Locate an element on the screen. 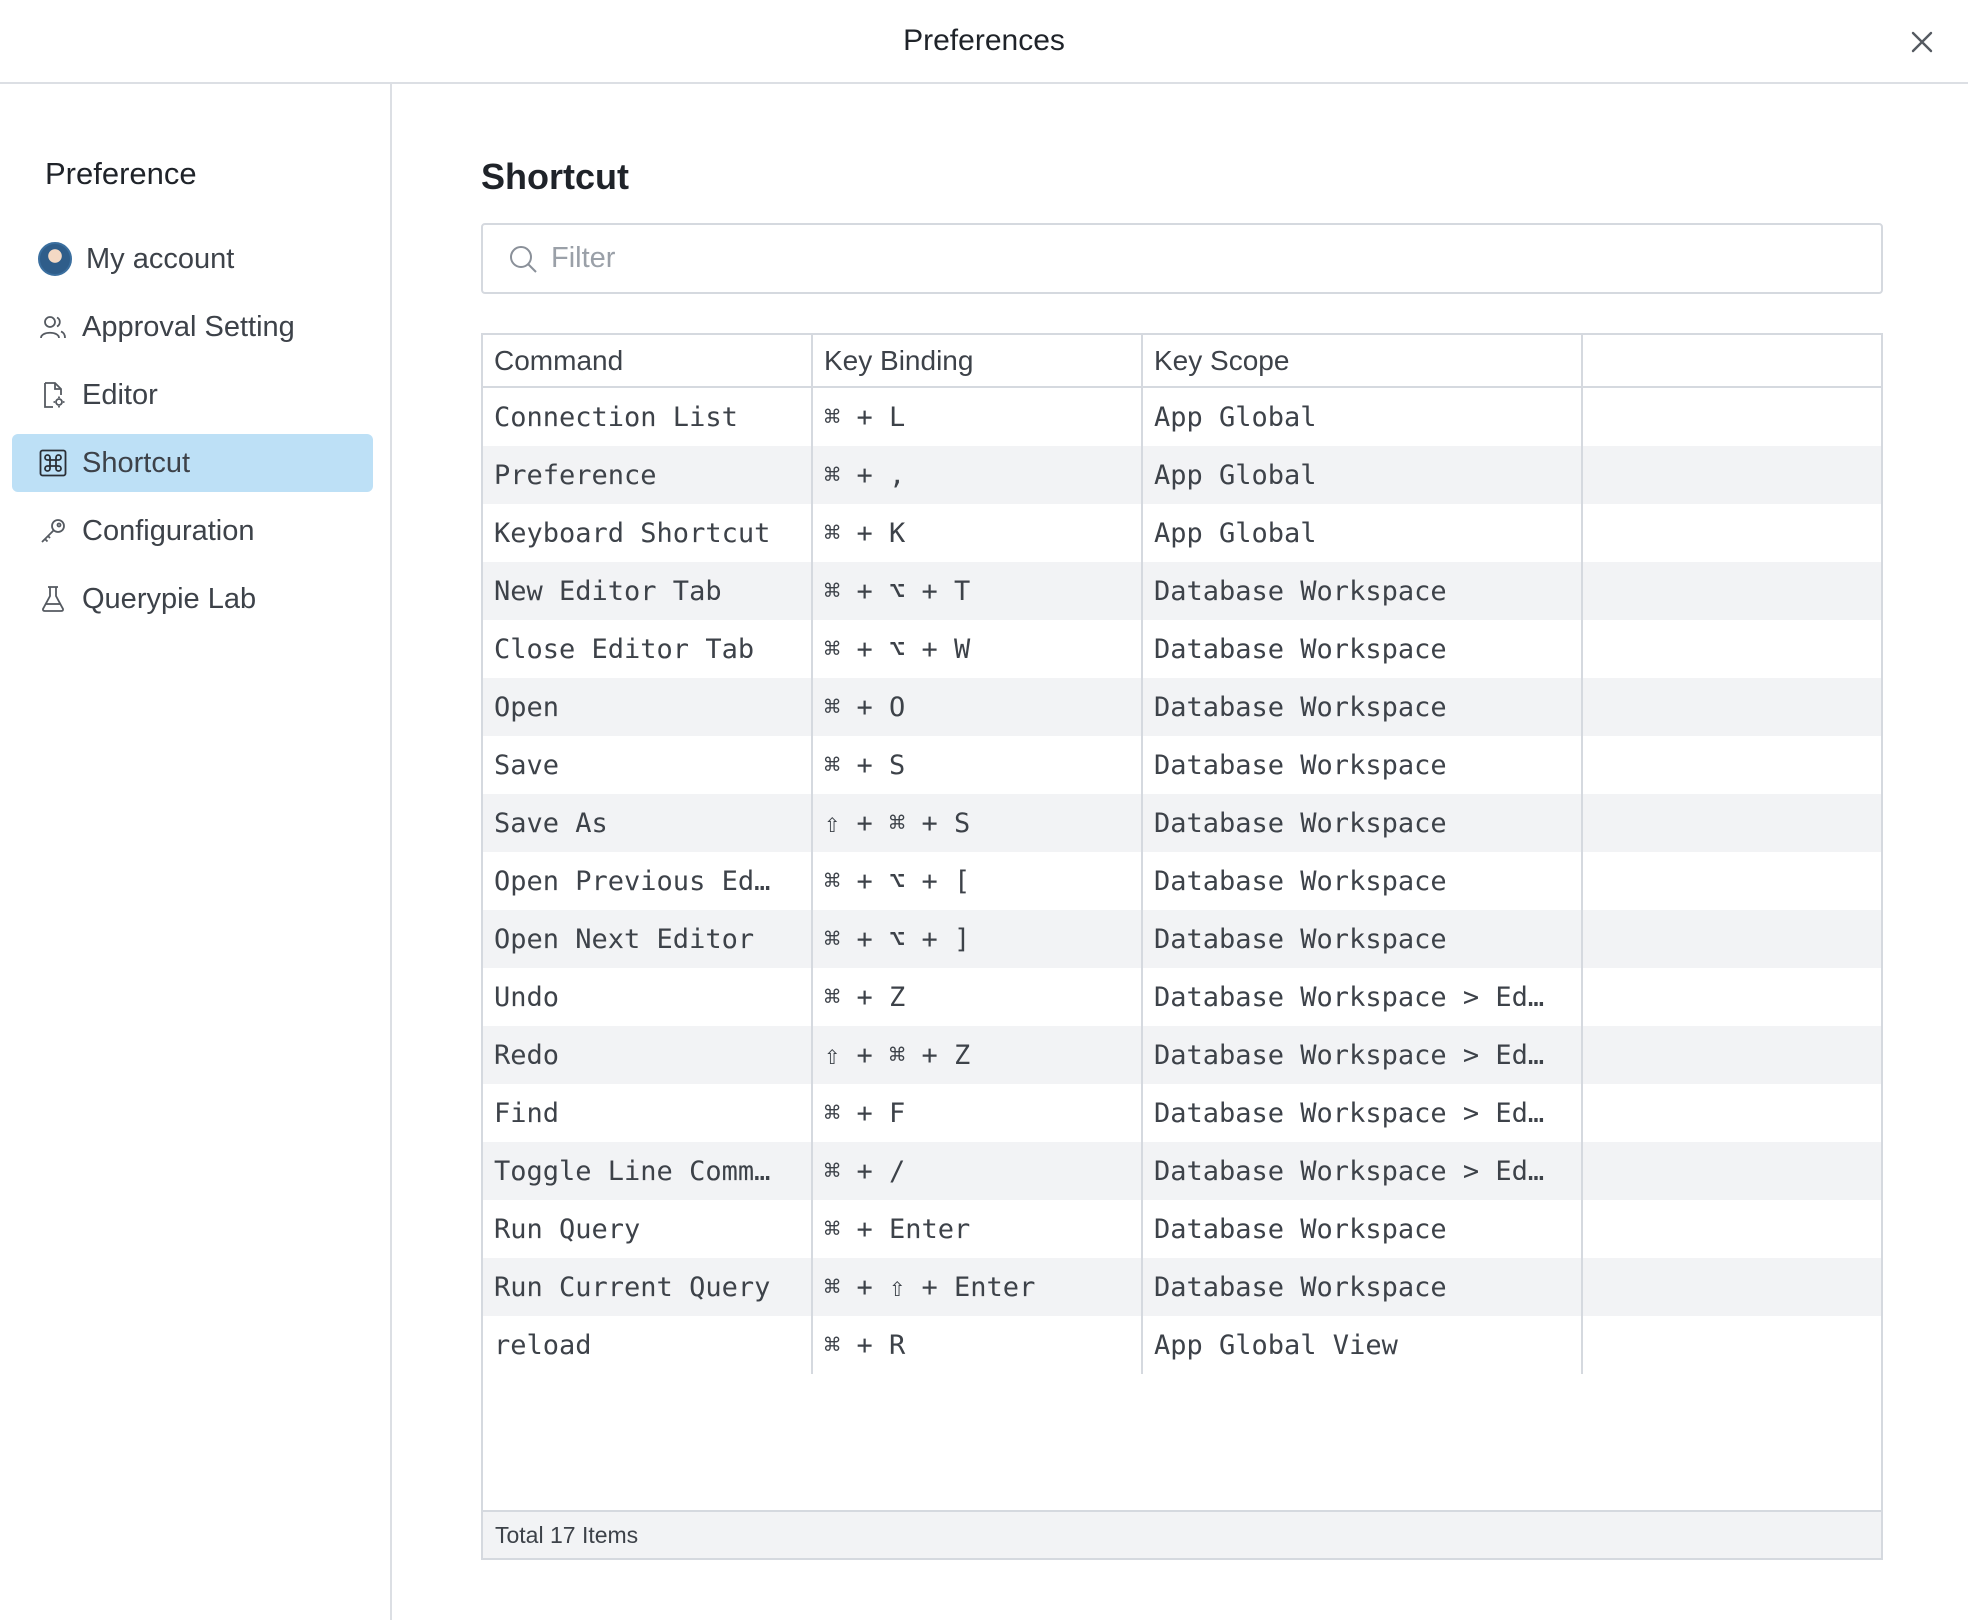 Image resolution: width=1968 pixels, height=1620 pixels. cell-key-binding-text: ⌘ + F is located at coordinates (865, 1113).